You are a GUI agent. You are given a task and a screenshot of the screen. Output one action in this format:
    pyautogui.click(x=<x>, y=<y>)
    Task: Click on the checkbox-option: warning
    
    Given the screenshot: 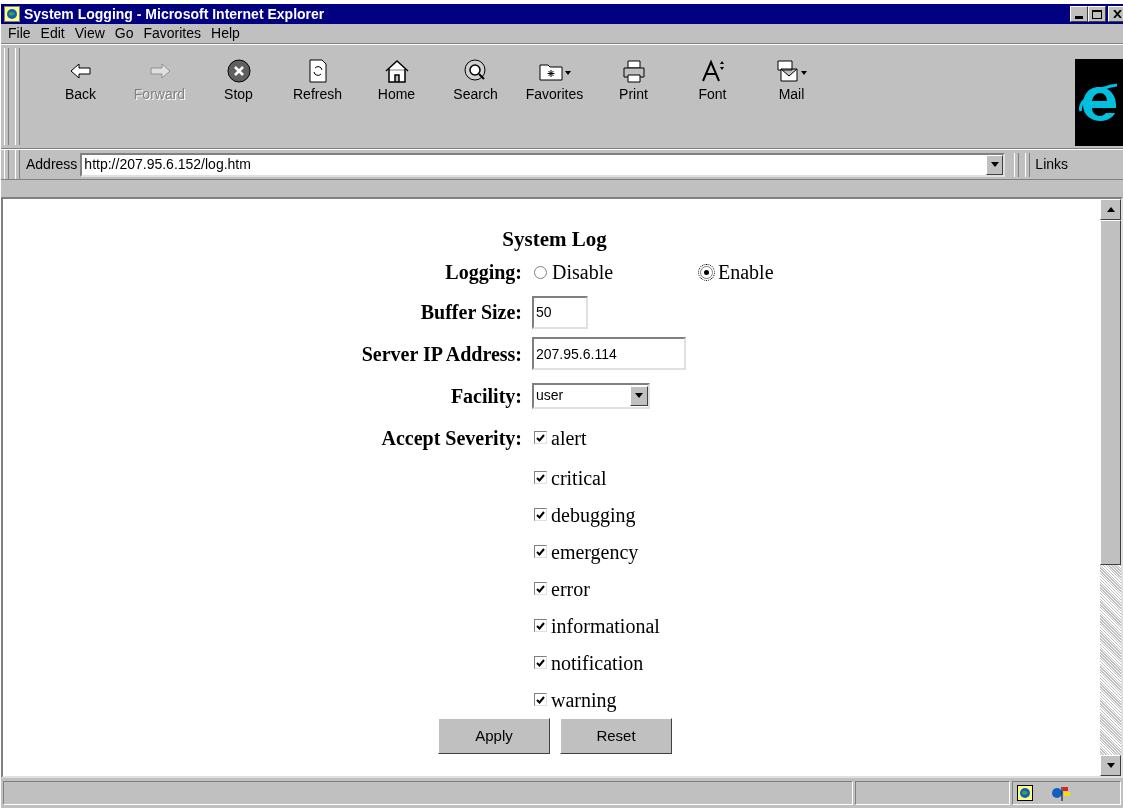 What is the action you would take?
    pyautogui.click(x=816, y=699)
    